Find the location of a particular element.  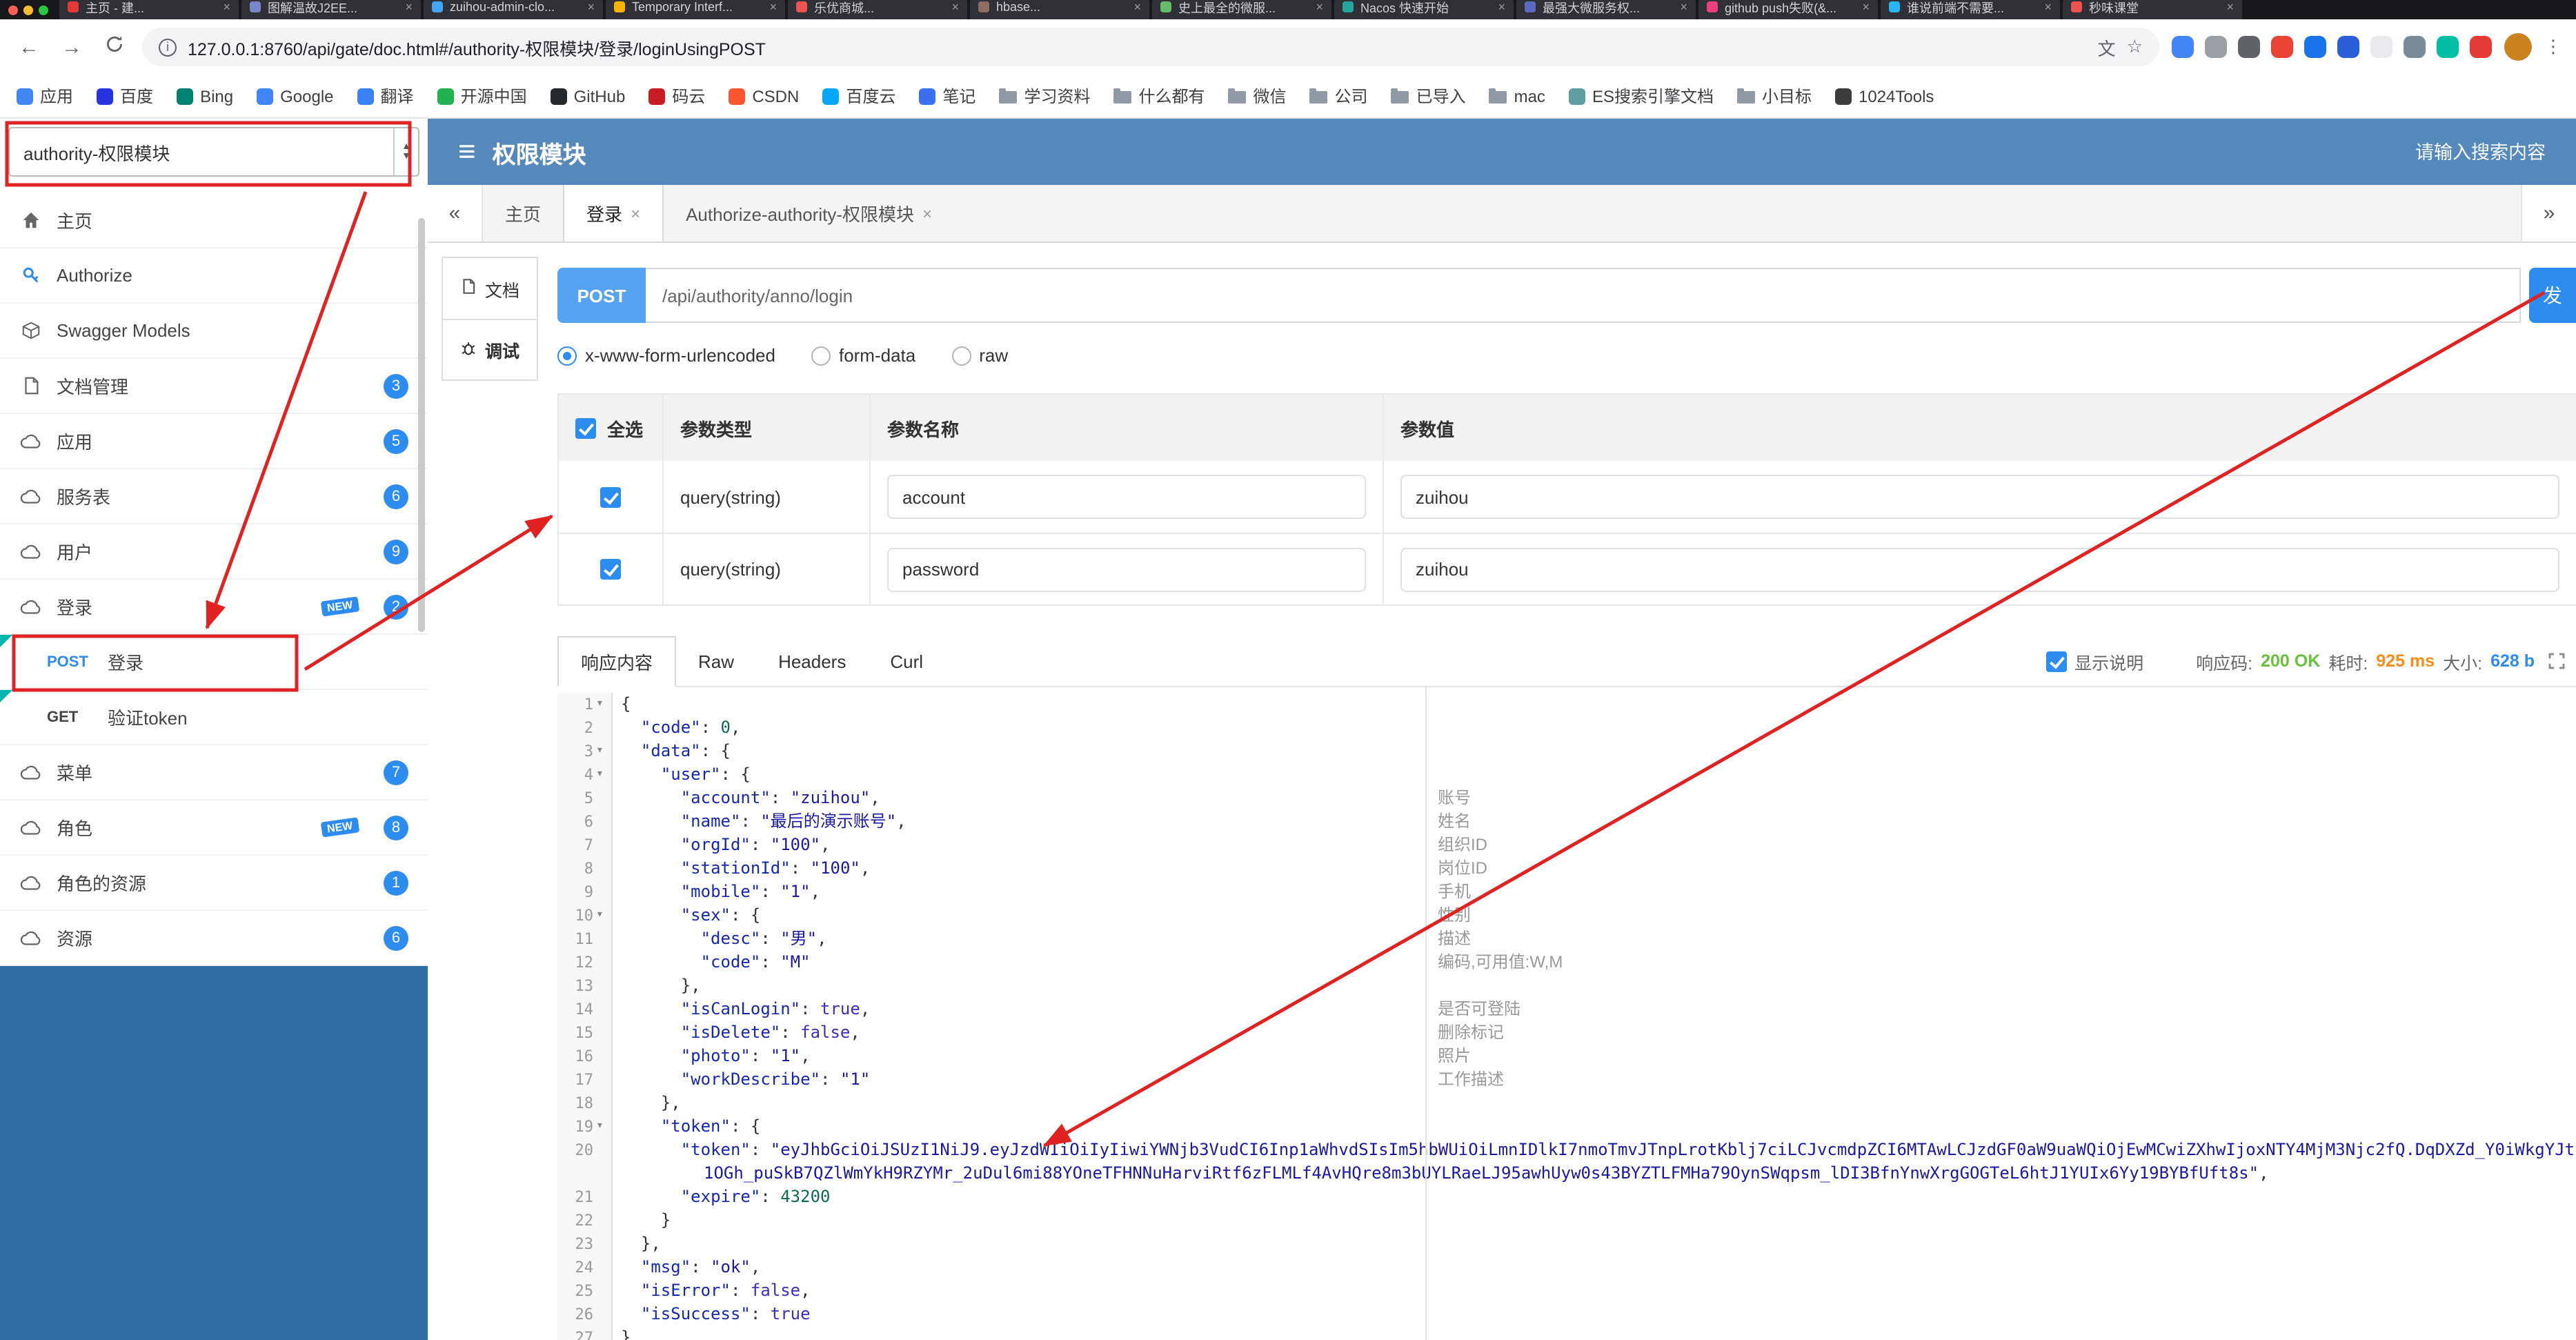

light-extension-icon is located at coordinates (2381, 47).